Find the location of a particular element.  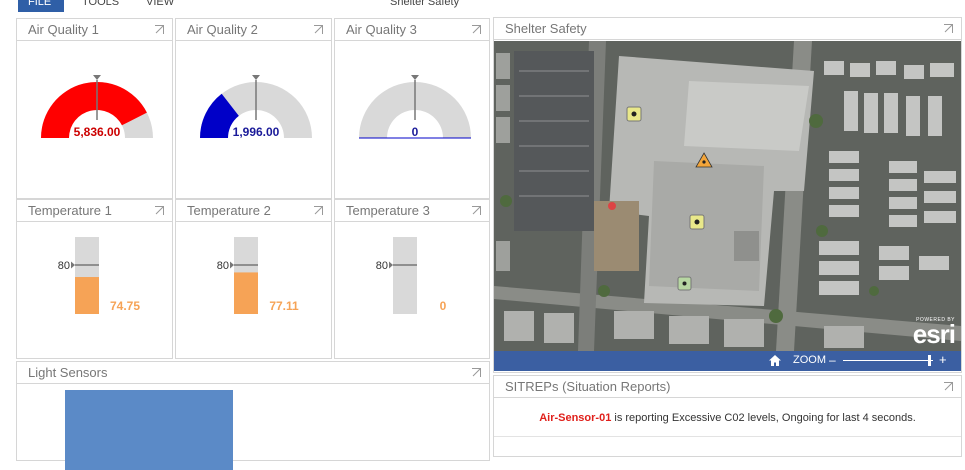

gauge-value-label: 1,996.00 is located at coordinates (256, 132).